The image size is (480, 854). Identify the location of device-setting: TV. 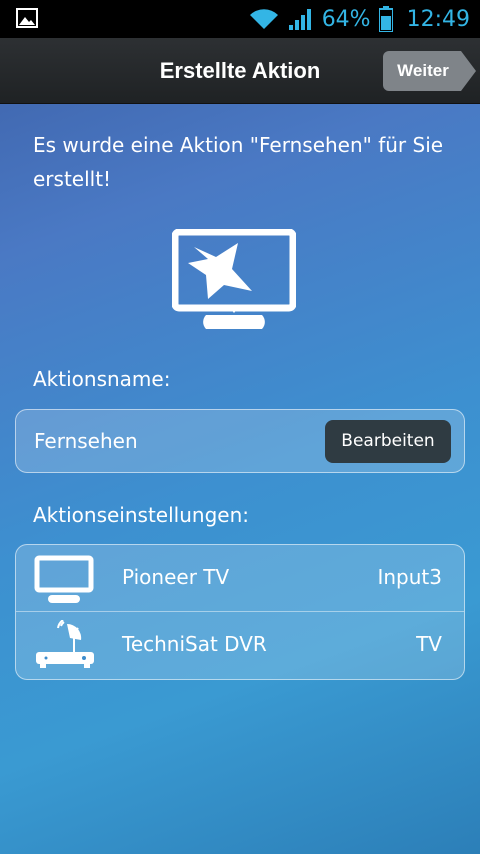
(429, 644).